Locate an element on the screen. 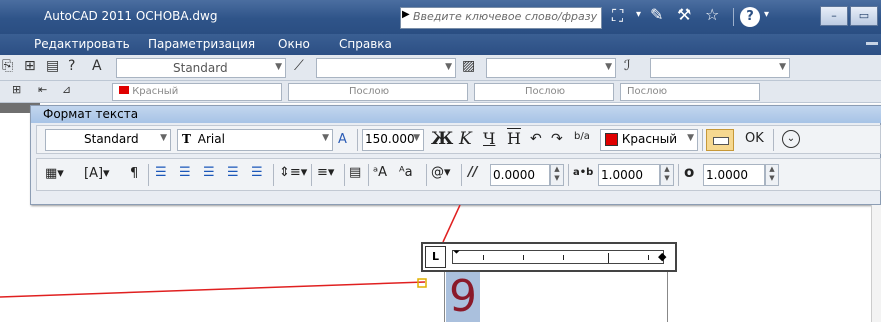 This screenshot has height=322, width=881. tab-type-button: L is located at coordinates (435, 257).